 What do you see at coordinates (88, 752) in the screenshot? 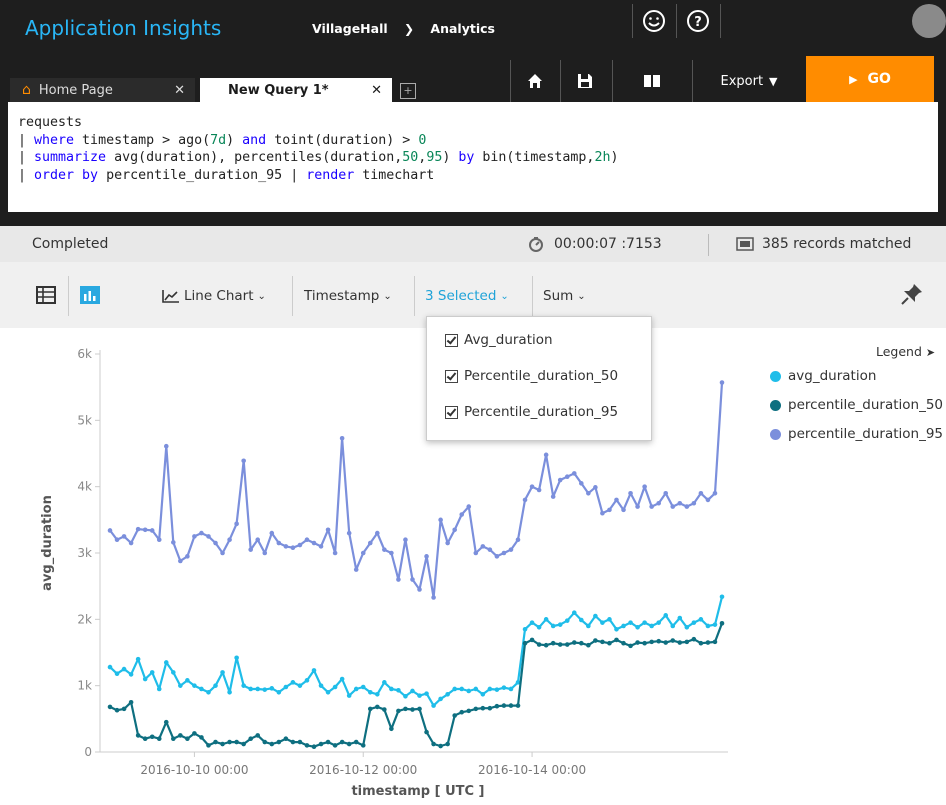
I see `y-tick-label: 0` at bounding box center [88, 752].